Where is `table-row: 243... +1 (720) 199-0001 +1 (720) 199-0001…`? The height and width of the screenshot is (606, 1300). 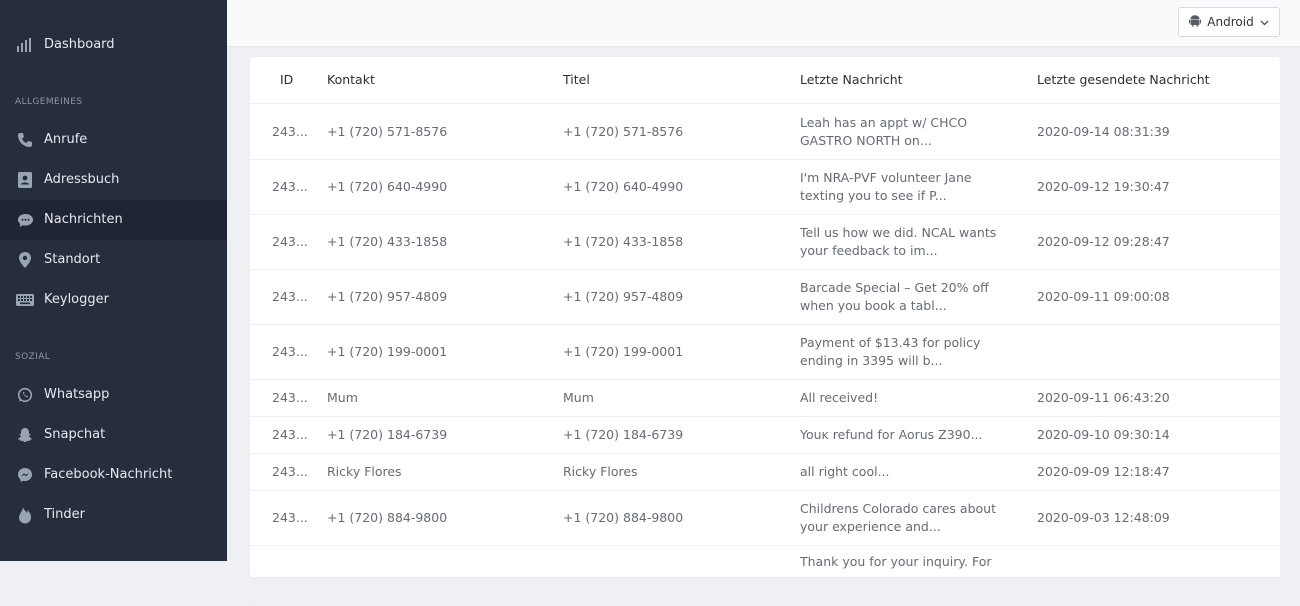 table-row: 243... +1 (720) 199-0001 +1 (720) 199-0001… is located at coordinates (765, 352).